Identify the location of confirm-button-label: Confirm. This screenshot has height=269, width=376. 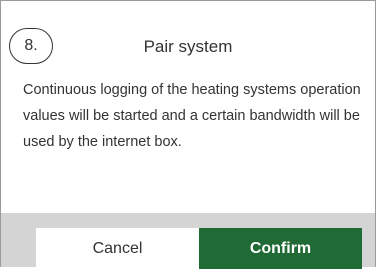
(280, 248).